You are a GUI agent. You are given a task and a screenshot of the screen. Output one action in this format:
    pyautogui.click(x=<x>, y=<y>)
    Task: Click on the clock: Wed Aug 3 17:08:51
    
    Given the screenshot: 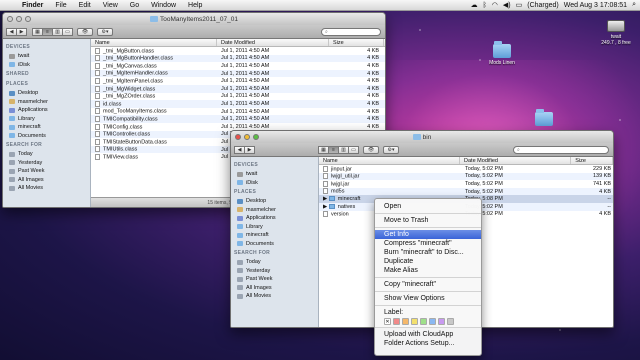 What is the action you would take?
    pyautogui.click(x=595, y=5)
    